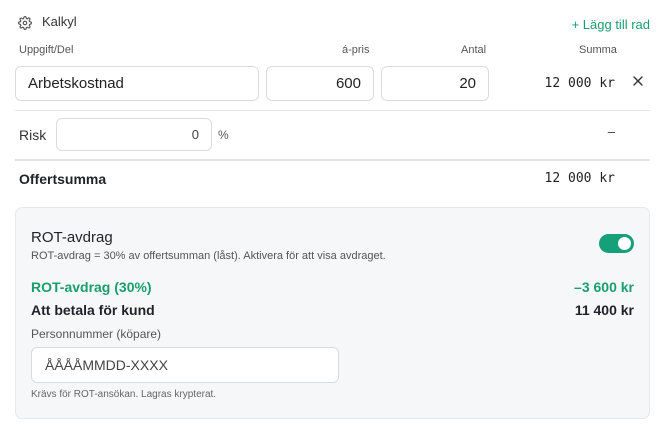 The image size is (665, 434). I want to click on add-row-button: + Lägg till rad, so click(611, 24).